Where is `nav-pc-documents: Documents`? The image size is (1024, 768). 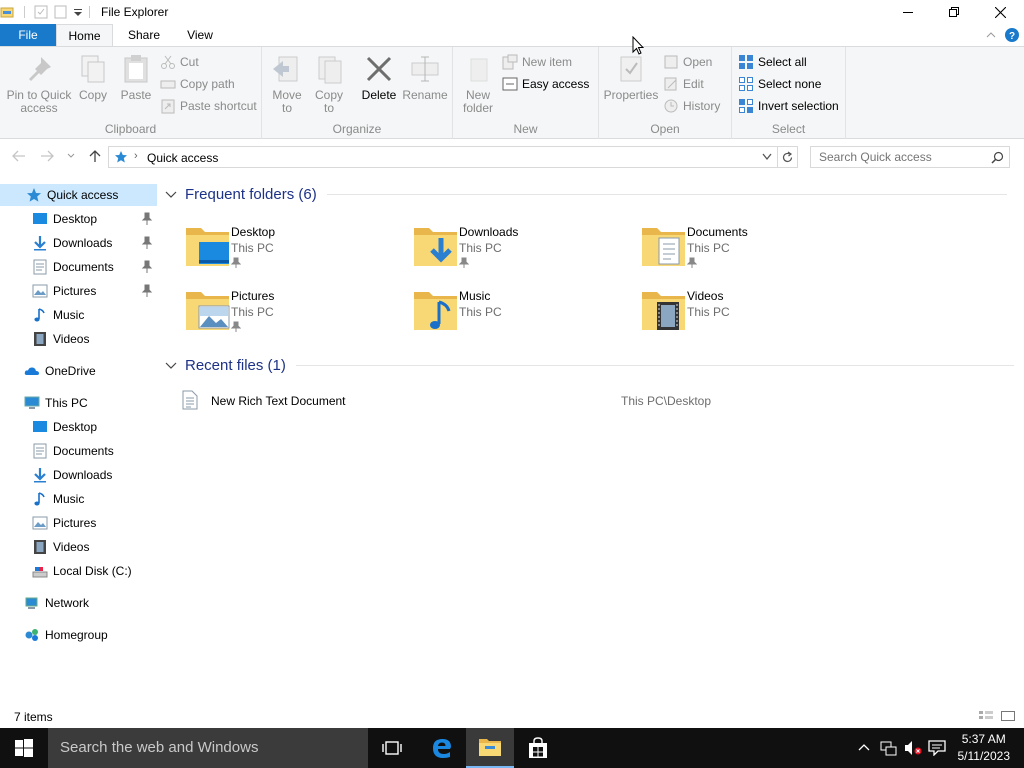
nav-pc-documents: Documents is located at coordinates (78, 451).